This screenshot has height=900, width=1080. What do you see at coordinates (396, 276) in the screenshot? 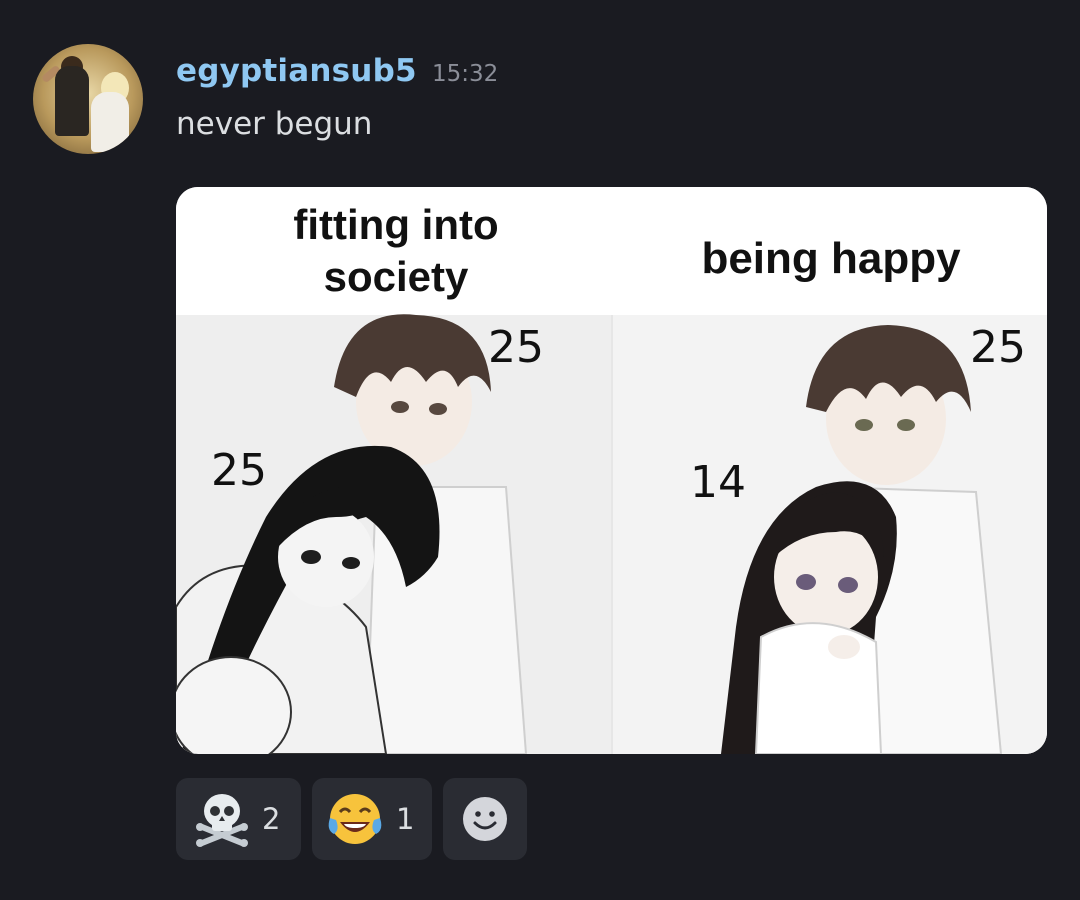
I see `left-caption-line2: society` at bounding box center [396, 276].